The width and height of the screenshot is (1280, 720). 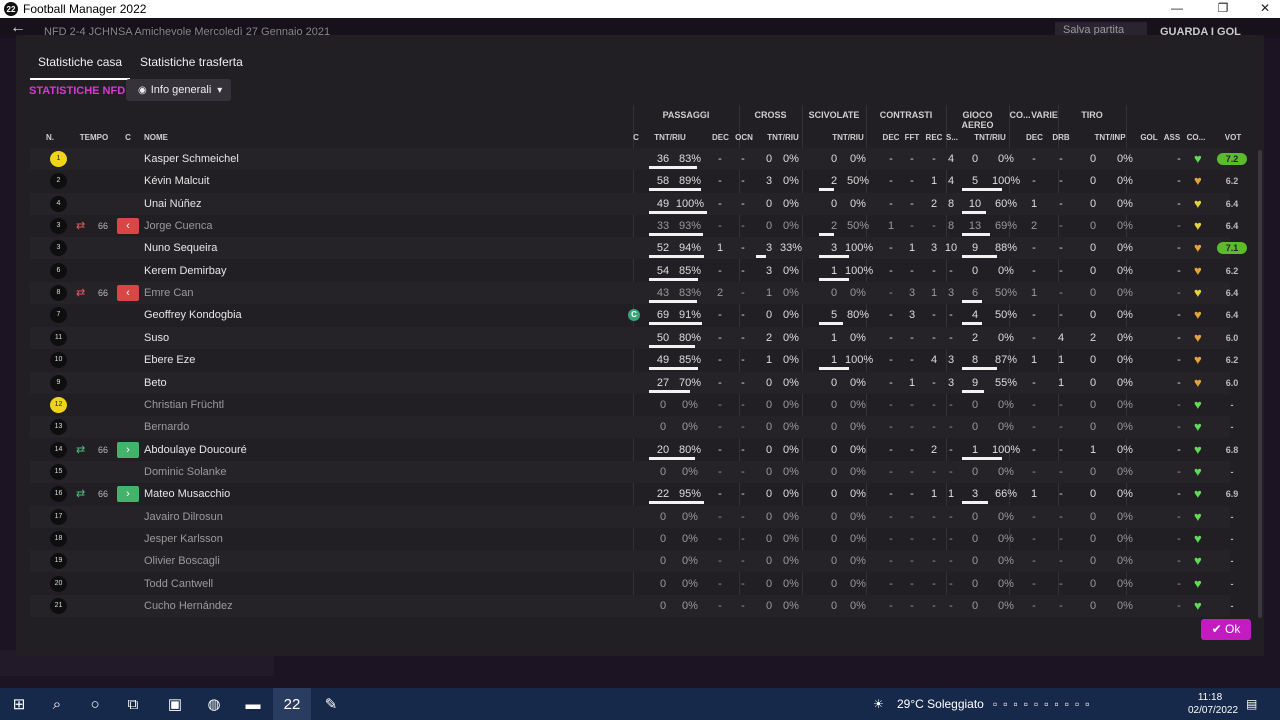 What do you see at coordinates (169, 293) in the screenshot?
I see `player-name: Emre Can` at bounding box center [169, 293].